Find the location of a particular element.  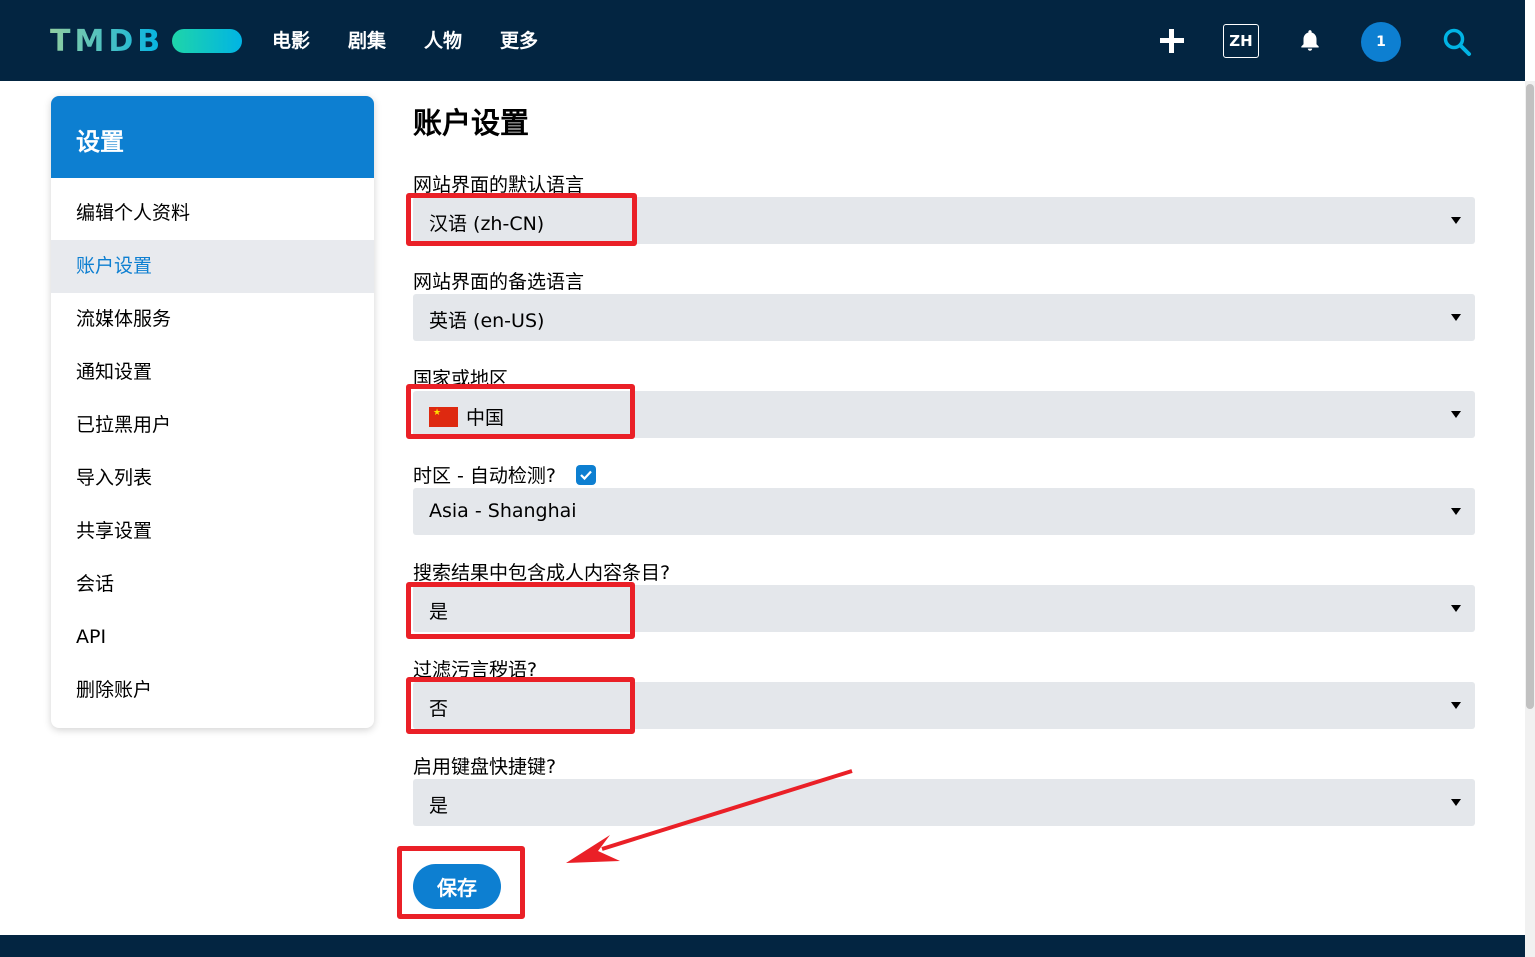

top-navbar: TMDB 电影 剧集 人物 更多 ZH 1 is located at coordinates (762, 40).